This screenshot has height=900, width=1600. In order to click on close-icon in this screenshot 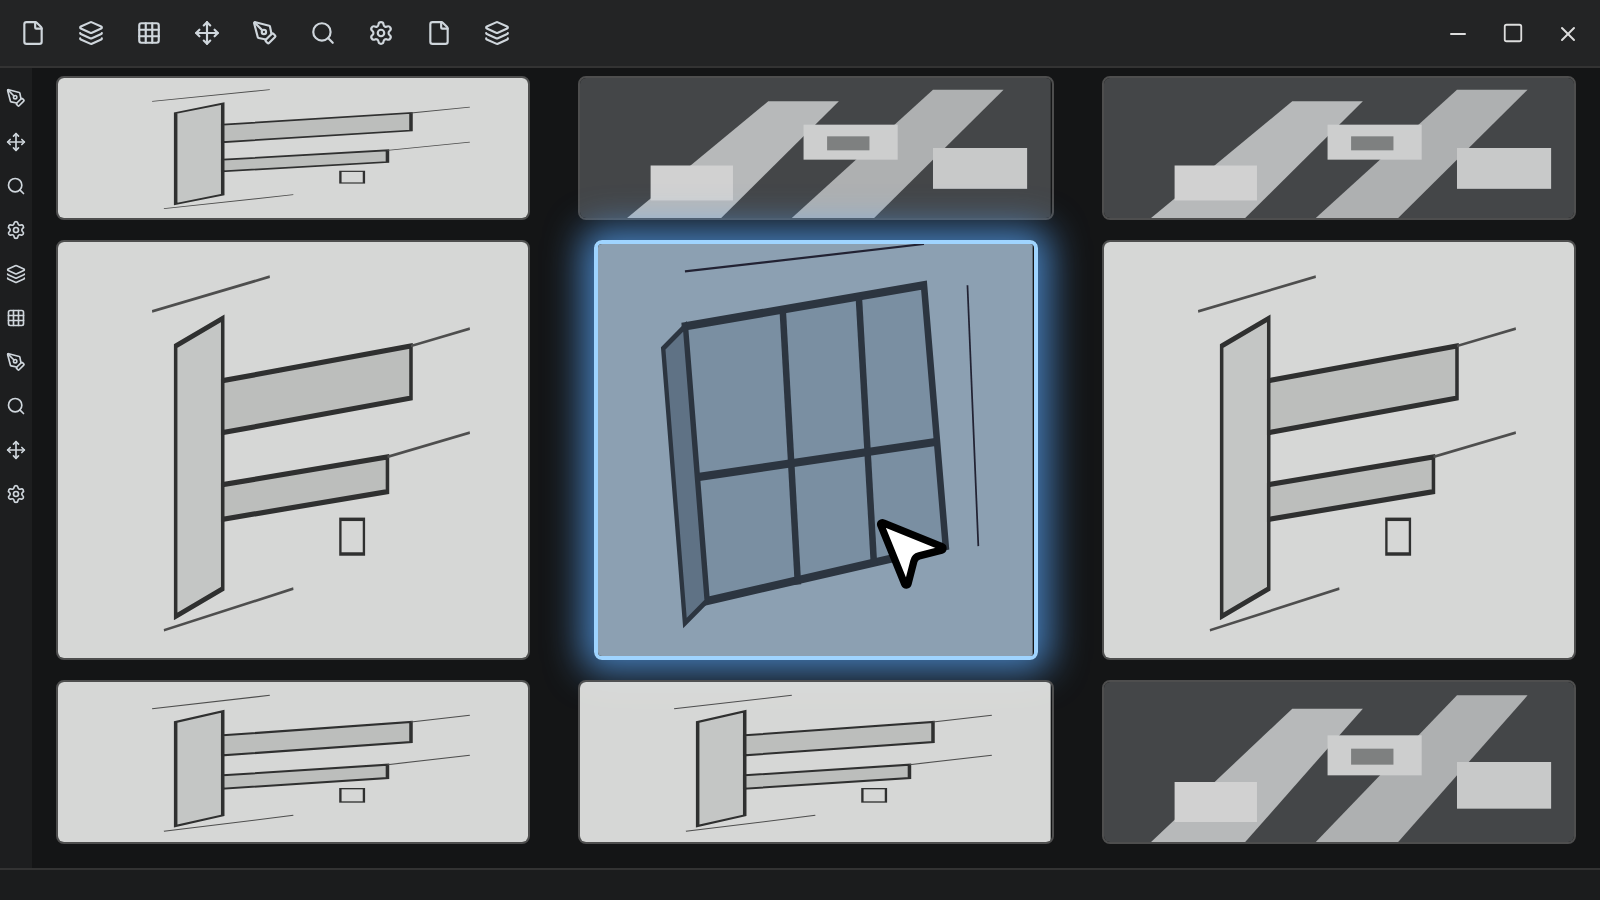, I will do `click(1568, 33)`.